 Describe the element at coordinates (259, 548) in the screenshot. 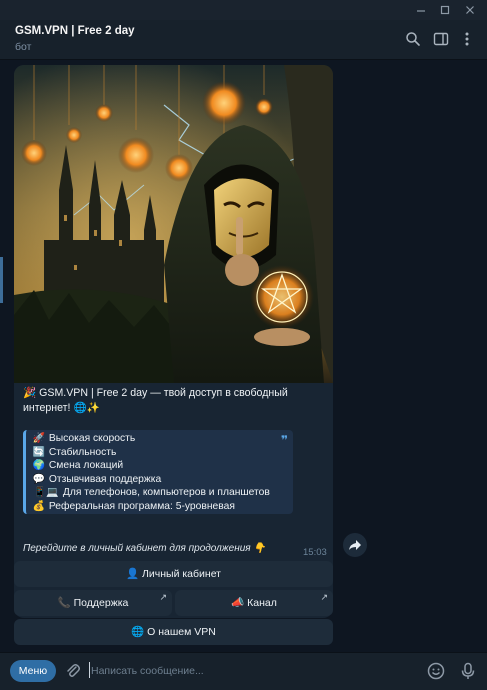

I see `point-down-icon: 👇` at that location.